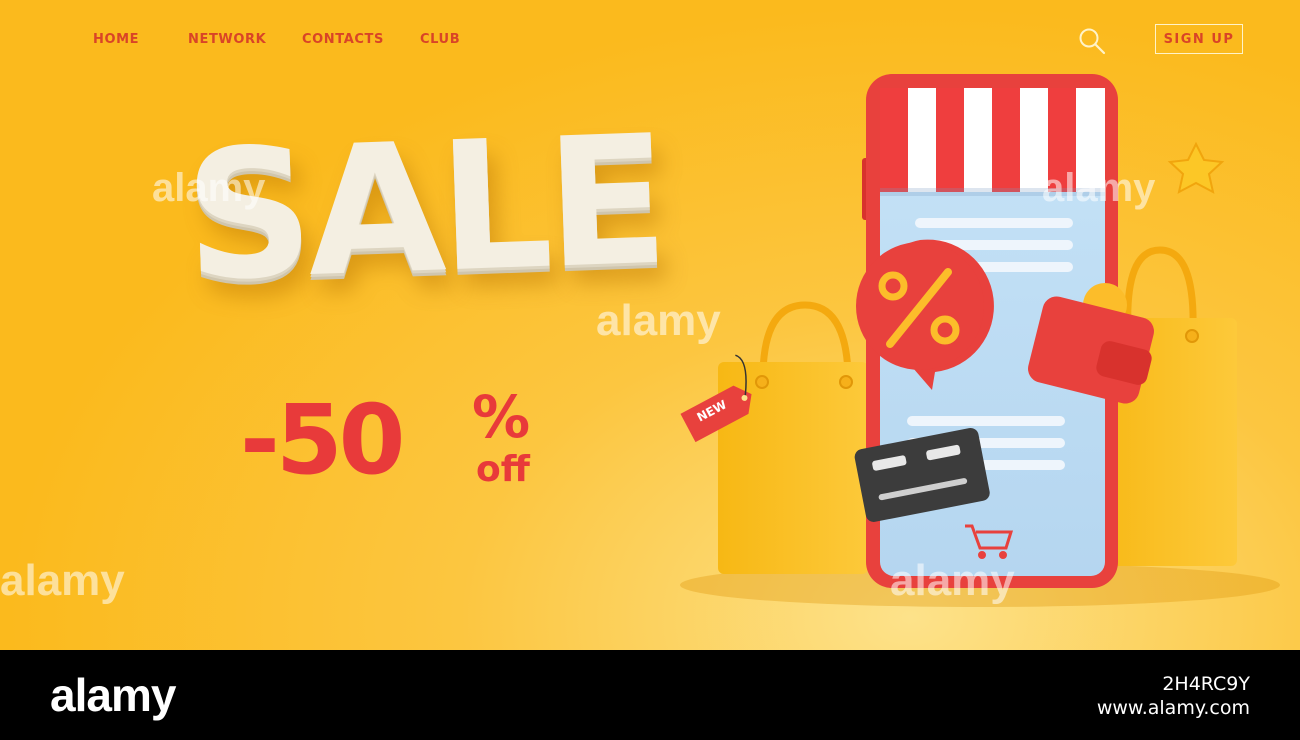 The image size is (1300, 740). I want to click on star-icon, so click(1196, 167).